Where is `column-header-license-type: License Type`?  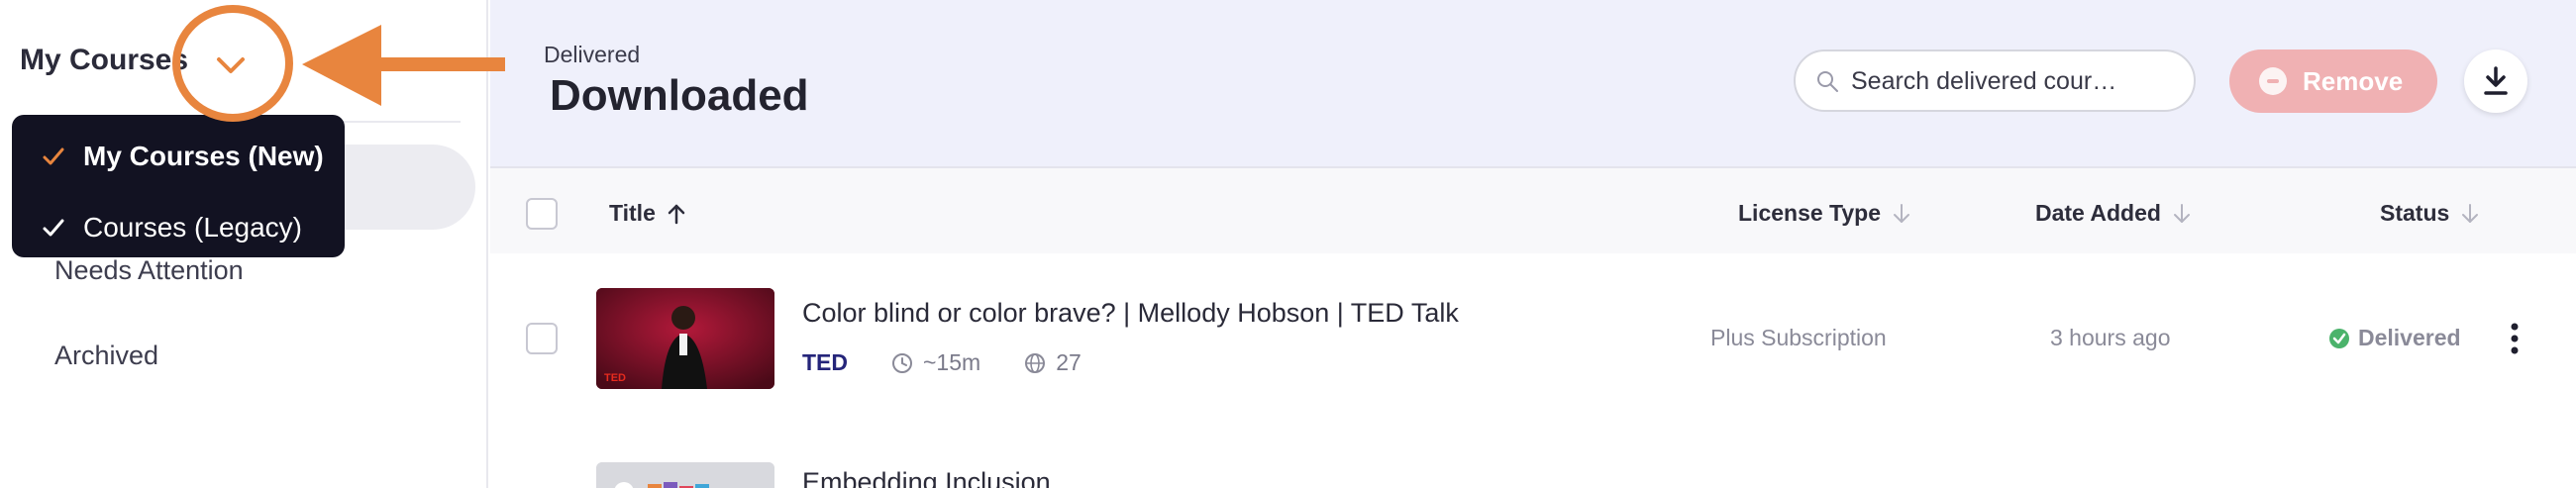
column-header-license-type: License Type is located at coordinates (1824, 214).